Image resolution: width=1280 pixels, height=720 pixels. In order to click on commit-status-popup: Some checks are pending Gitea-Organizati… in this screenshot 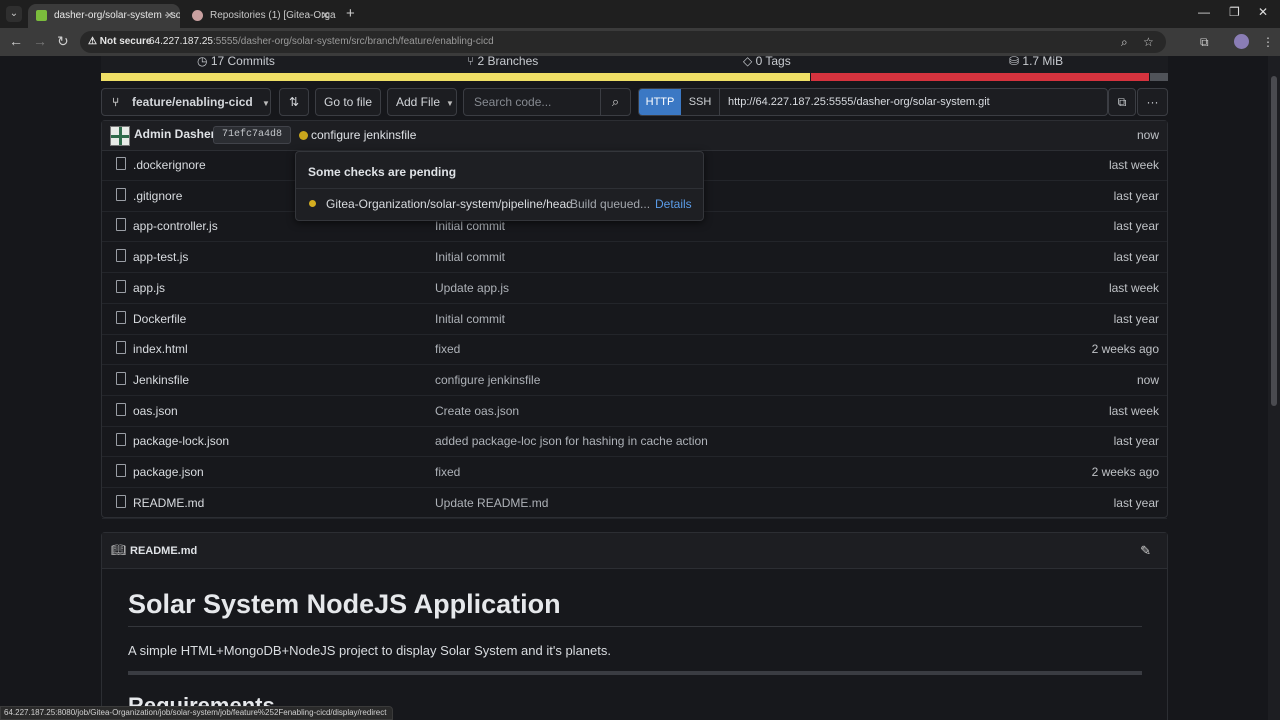, I will do `click(499, 186)`.